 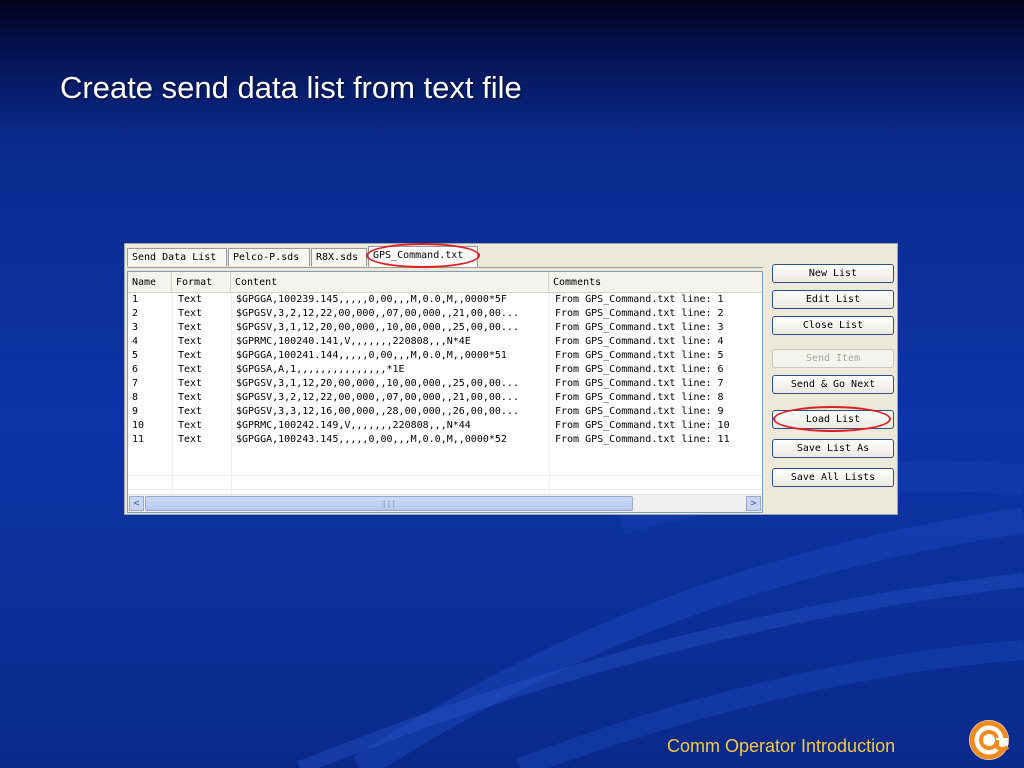 What do you see at coordinates (150, 282) in the screenshot?
I see `column-header-name: Name` at bounding box center [150, 282].